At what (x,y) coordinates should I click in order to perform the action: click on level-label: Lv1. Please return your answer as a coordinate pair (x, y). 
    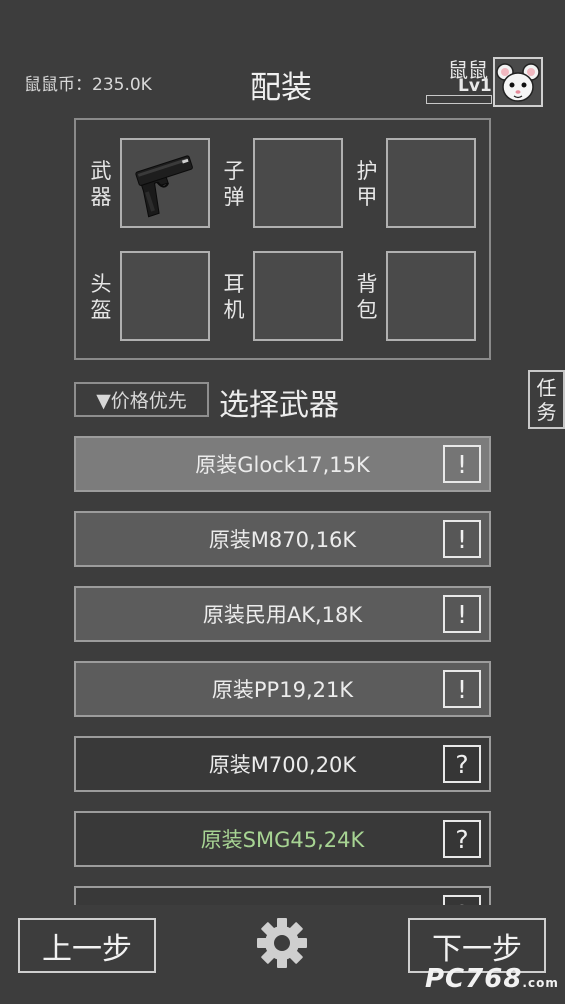
    Looking at the image, I should click on (475, 86).